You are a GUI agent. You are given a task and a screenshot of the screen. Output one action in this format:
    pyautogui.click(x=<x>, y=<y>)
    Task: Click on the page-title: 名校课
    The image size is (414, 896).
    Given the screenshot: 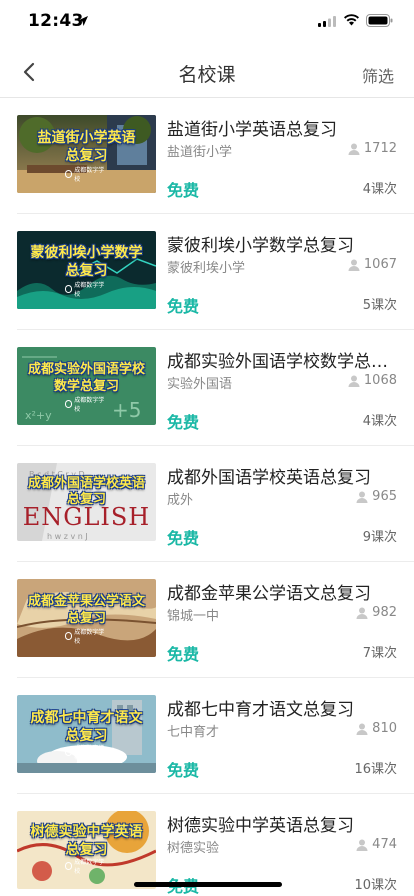 What is the action you would take?
    pyautogui.click(x=207, y=75)
    